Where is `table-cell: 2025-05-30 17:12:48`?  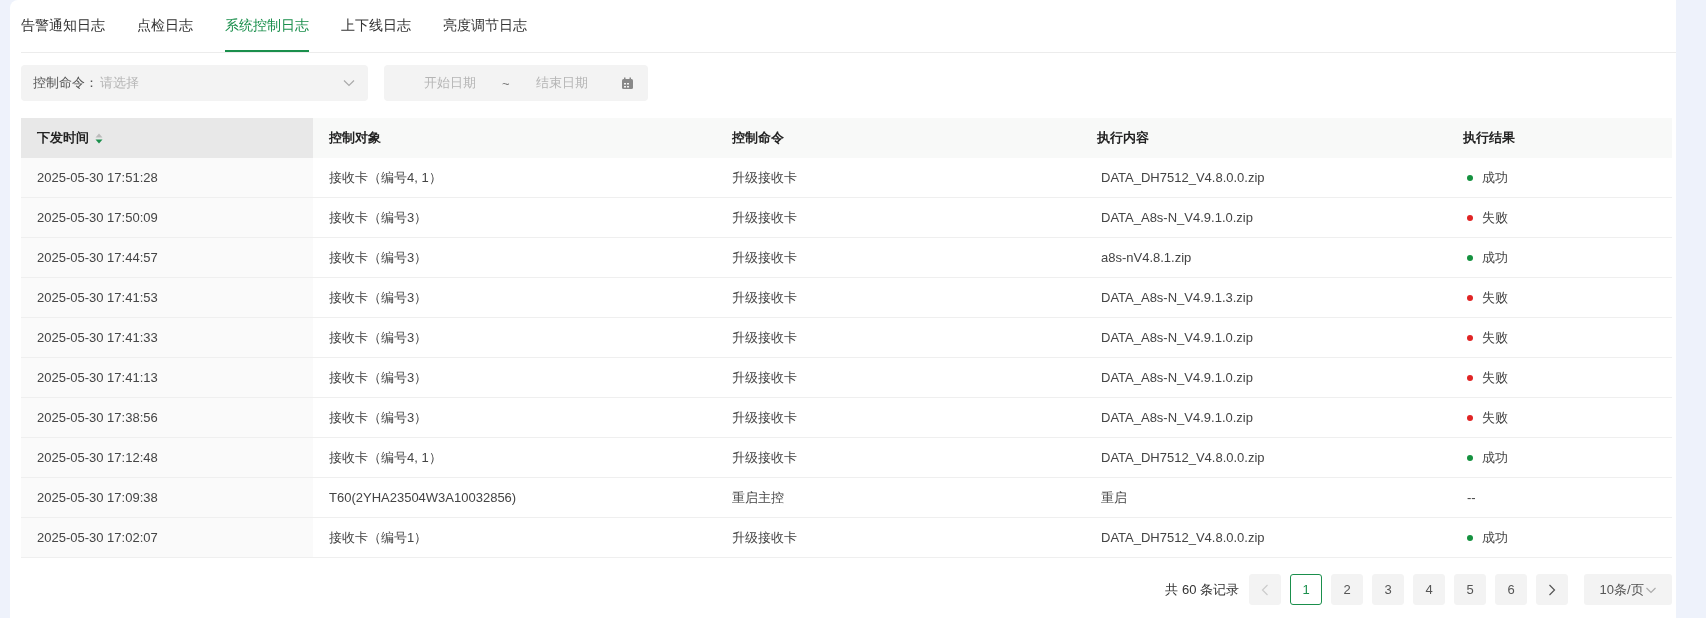
table-cell: 2025-05-30 17:12:48 is located at coordinates (167, 458).